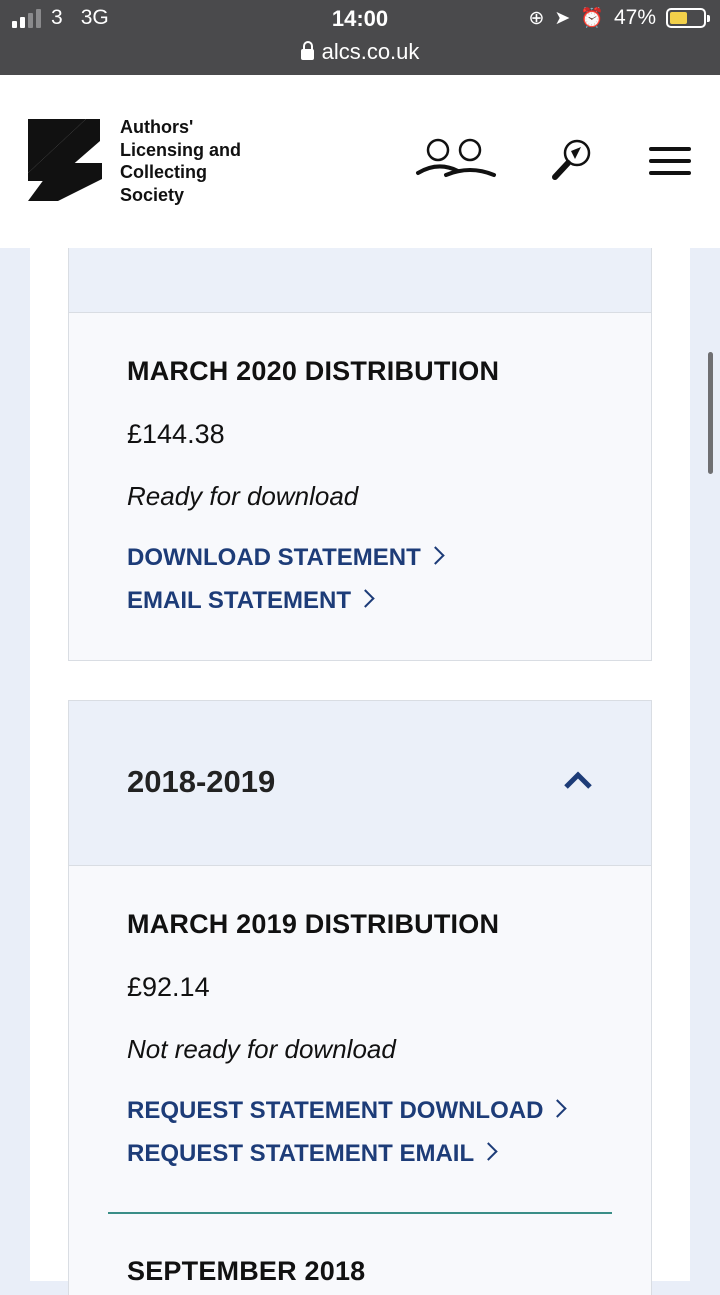 The height and width of the screenshot is (1295, 720). I want to click on download-status: Not ready for download, so click(261, 1049).